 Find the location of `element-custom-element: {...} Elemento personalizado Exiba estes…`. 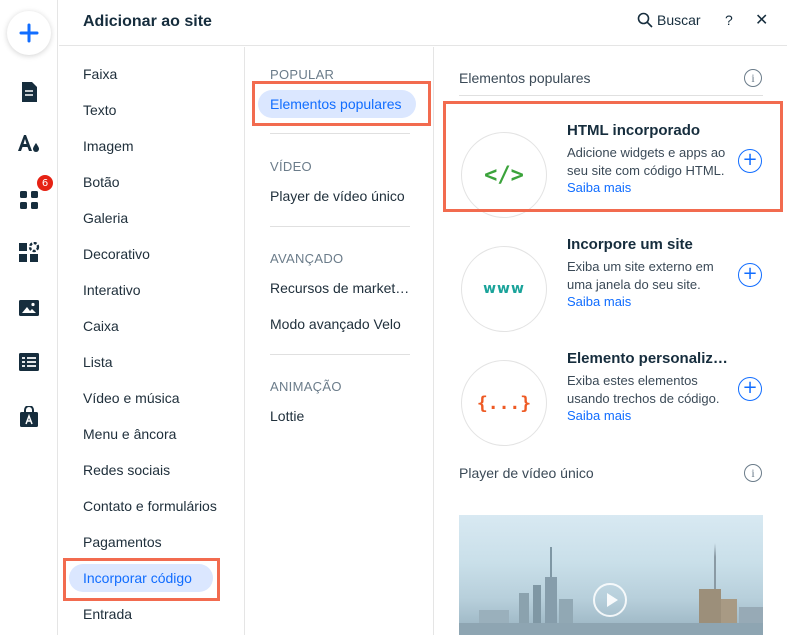

element-custom-element: {...} Elemento personalizado Exiba estes… is located at coordinates (615, 398).